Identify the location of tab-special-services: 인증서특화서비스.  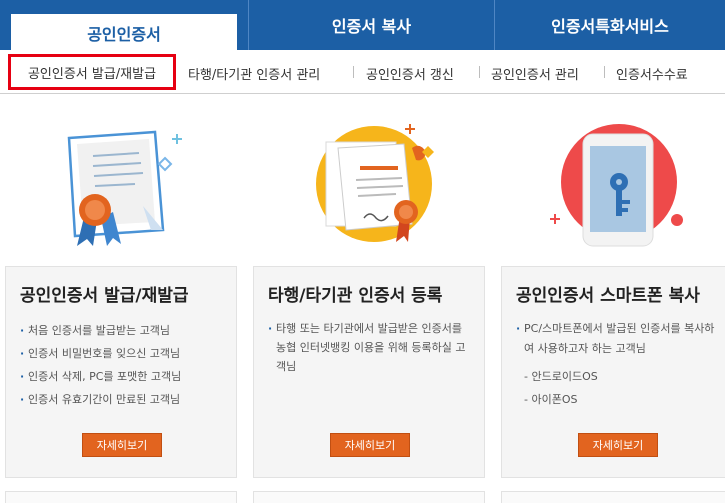
(610, 25).